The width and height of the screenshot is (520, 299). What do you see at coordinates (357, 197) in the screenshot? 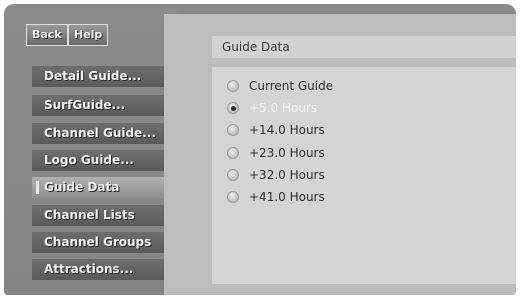
I see `radio-option-41-hours: +41.0 Hours` at bounding box center [357, 197].